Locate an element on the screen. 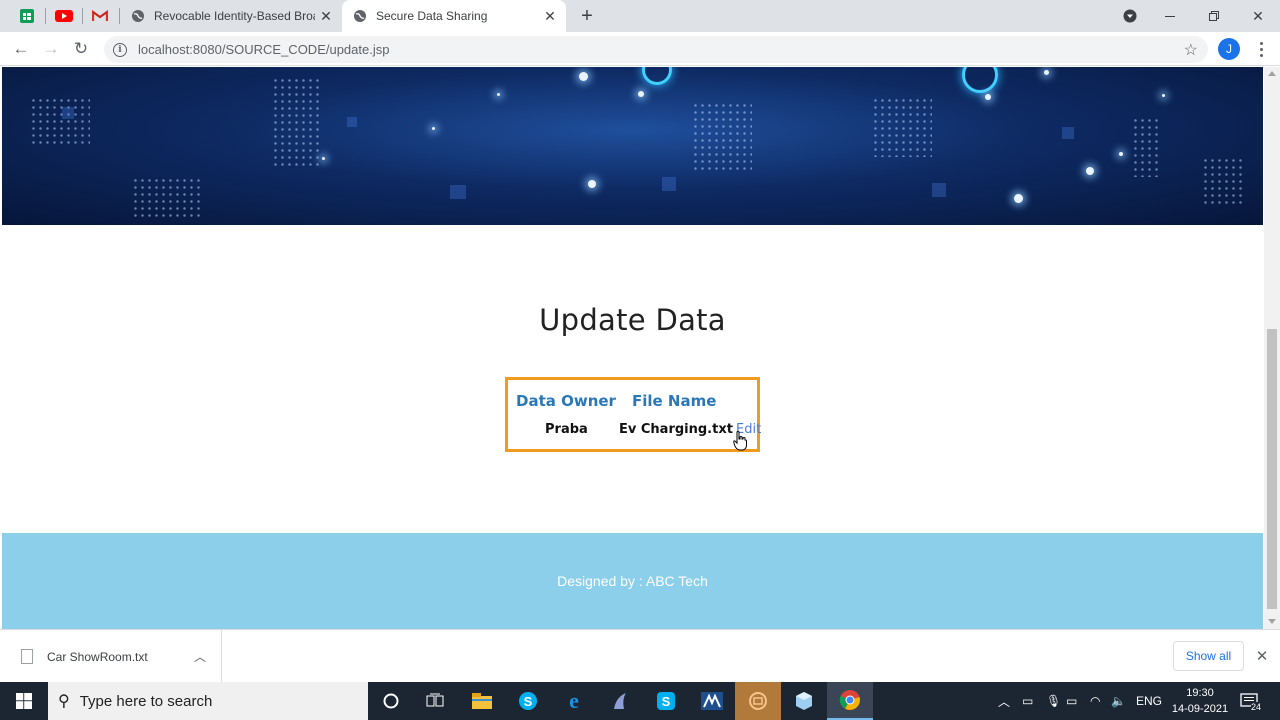 This screenshot has height=720, width=1280. download-item: Car ShowRoom.txt ︿ is located at coordinates (111, 656).